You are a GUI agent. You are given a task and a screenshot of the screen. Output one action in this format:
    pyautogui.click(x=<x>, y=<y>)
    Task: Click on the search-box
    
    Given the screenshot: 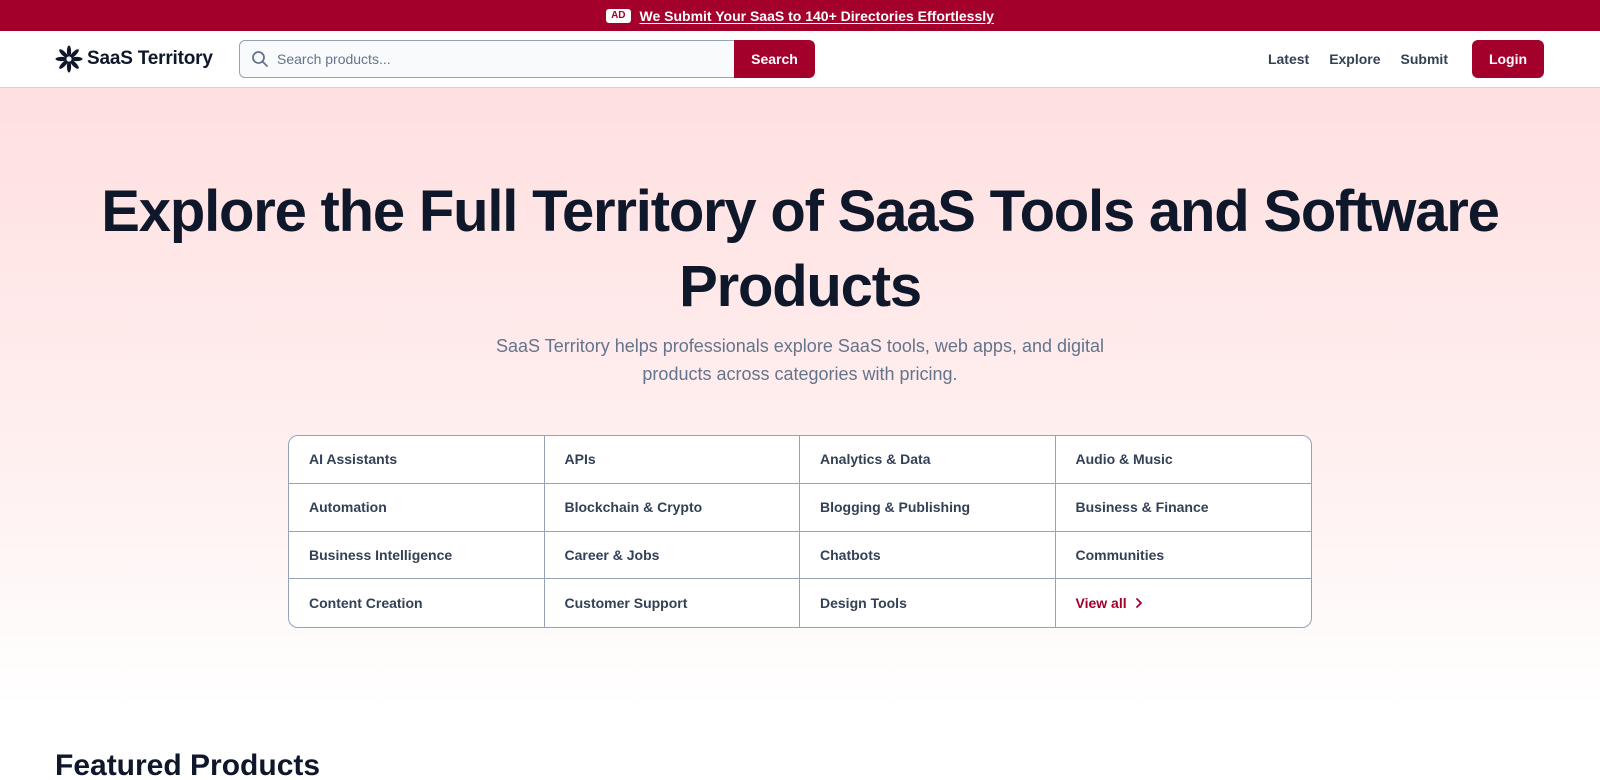 What is the action you would take?
    pyautogui.click(x=486, y=59)
    